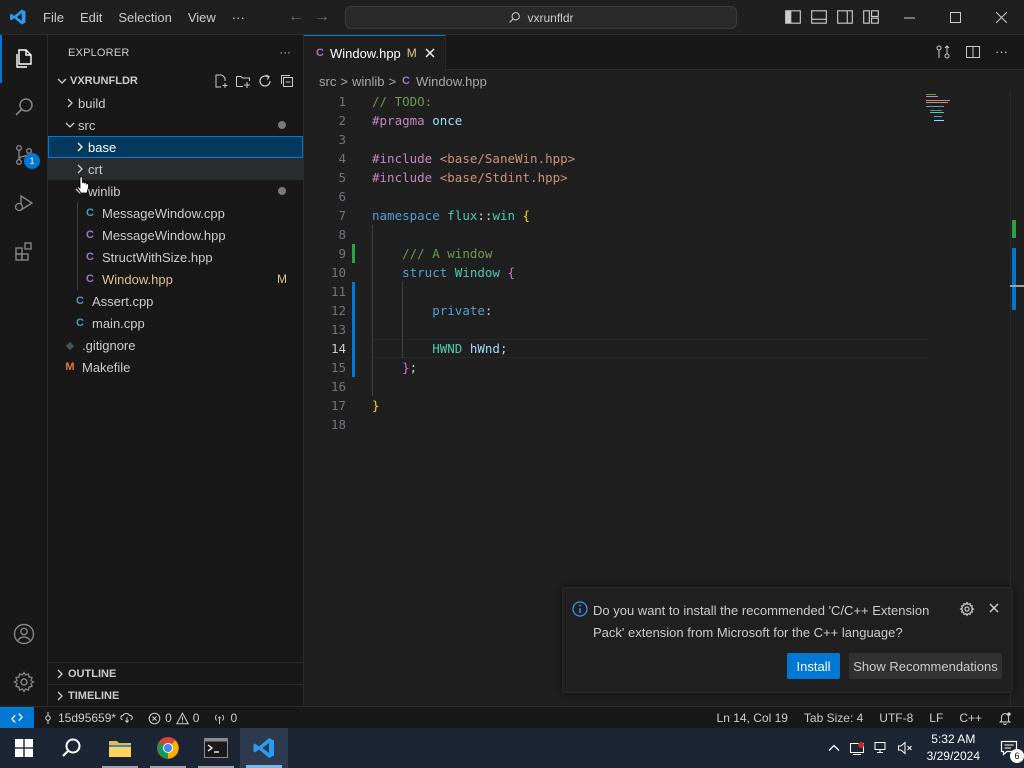 The image size is (1024, 768). What do you see at coordinates (24, 107) in the screenshot?
I see `search-activity` at bounding box center [24, 107].